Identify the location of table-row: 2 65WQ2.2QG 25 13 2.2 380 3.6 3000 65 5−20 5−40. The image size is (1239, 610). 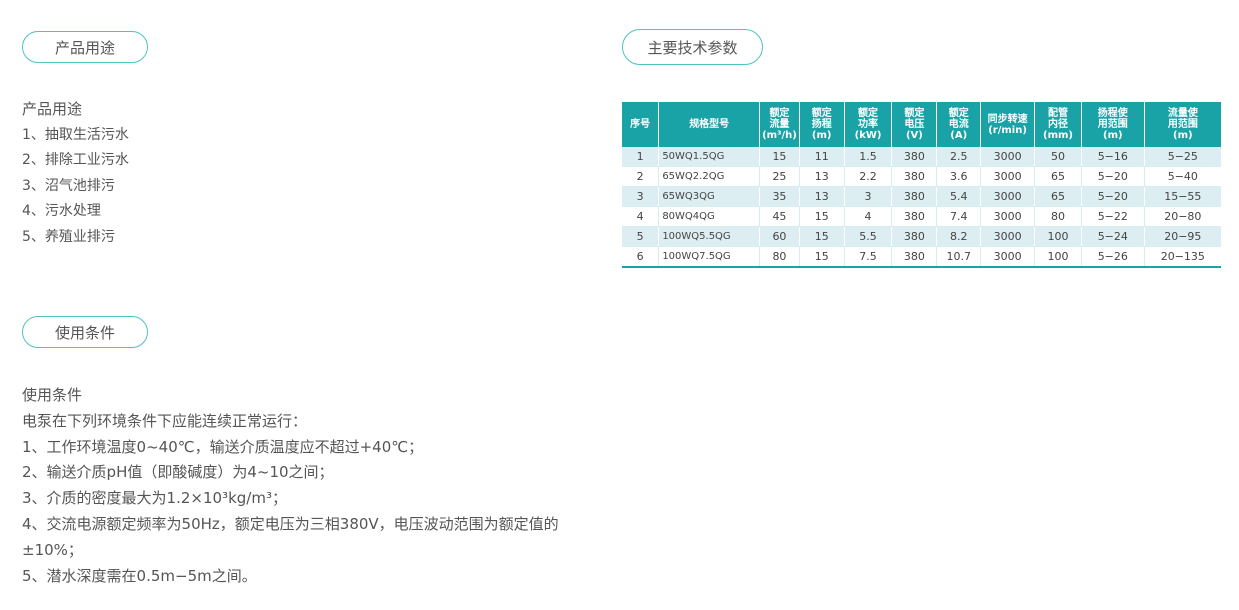
(921, 176).